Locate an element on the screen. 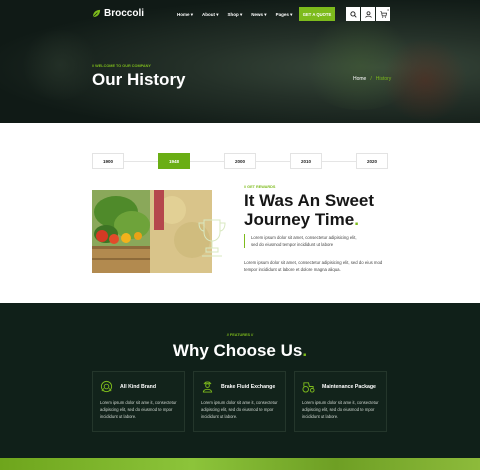  cart-button: 0 is located at coordinates (383, 14).